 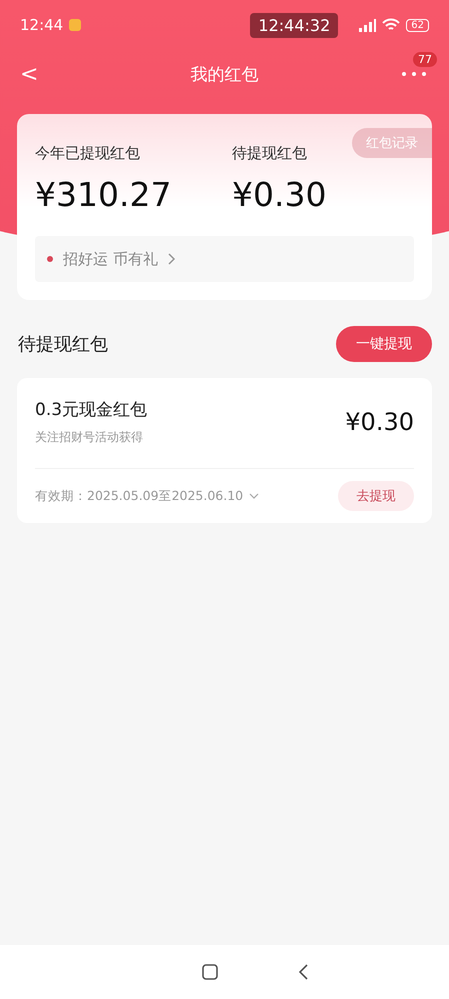 What do you see at coordinates (425, 59) in the screenshot?
I see `notification-badge: 77` at bounding box center [425, 59].